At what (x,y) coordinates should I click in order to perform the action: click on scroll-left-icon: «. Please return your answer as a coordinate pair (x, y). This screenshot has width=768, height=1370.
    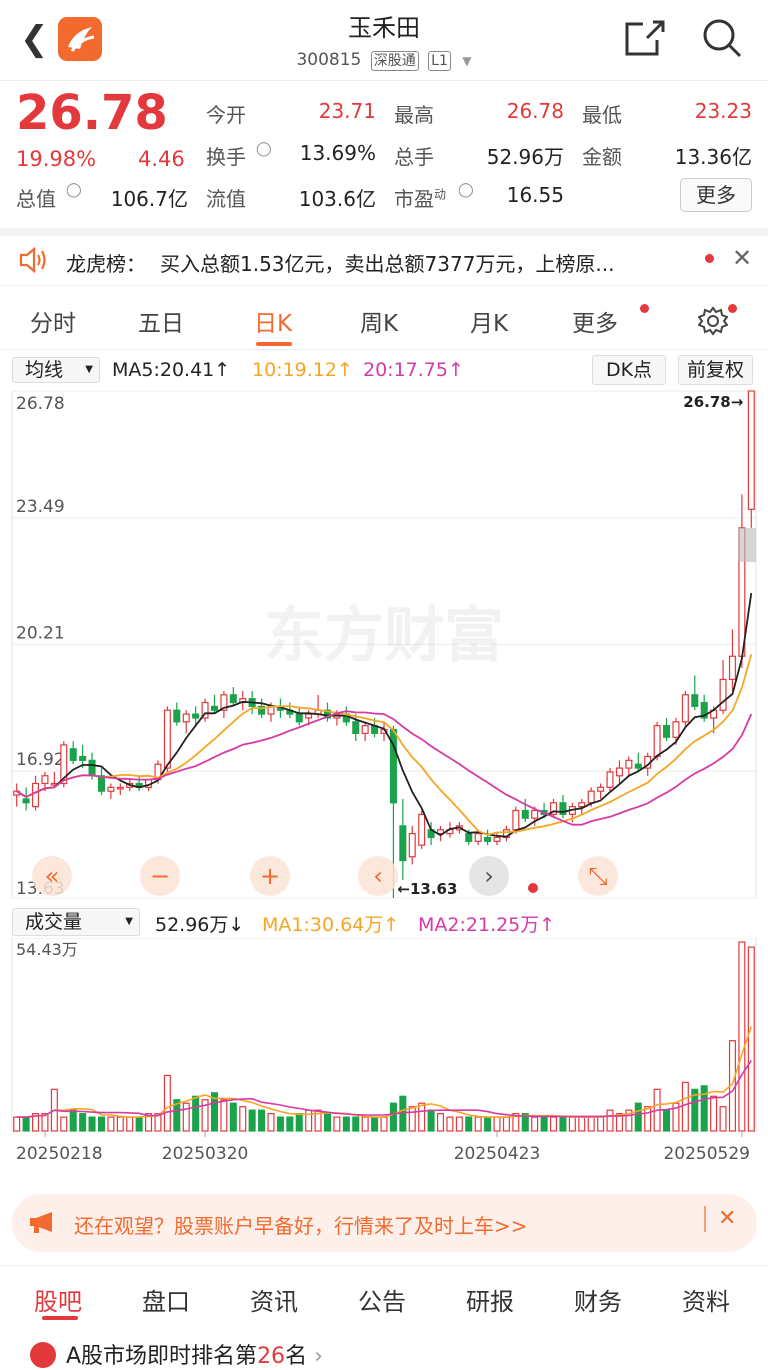
    Looking at the image, I should click on (52, 876).